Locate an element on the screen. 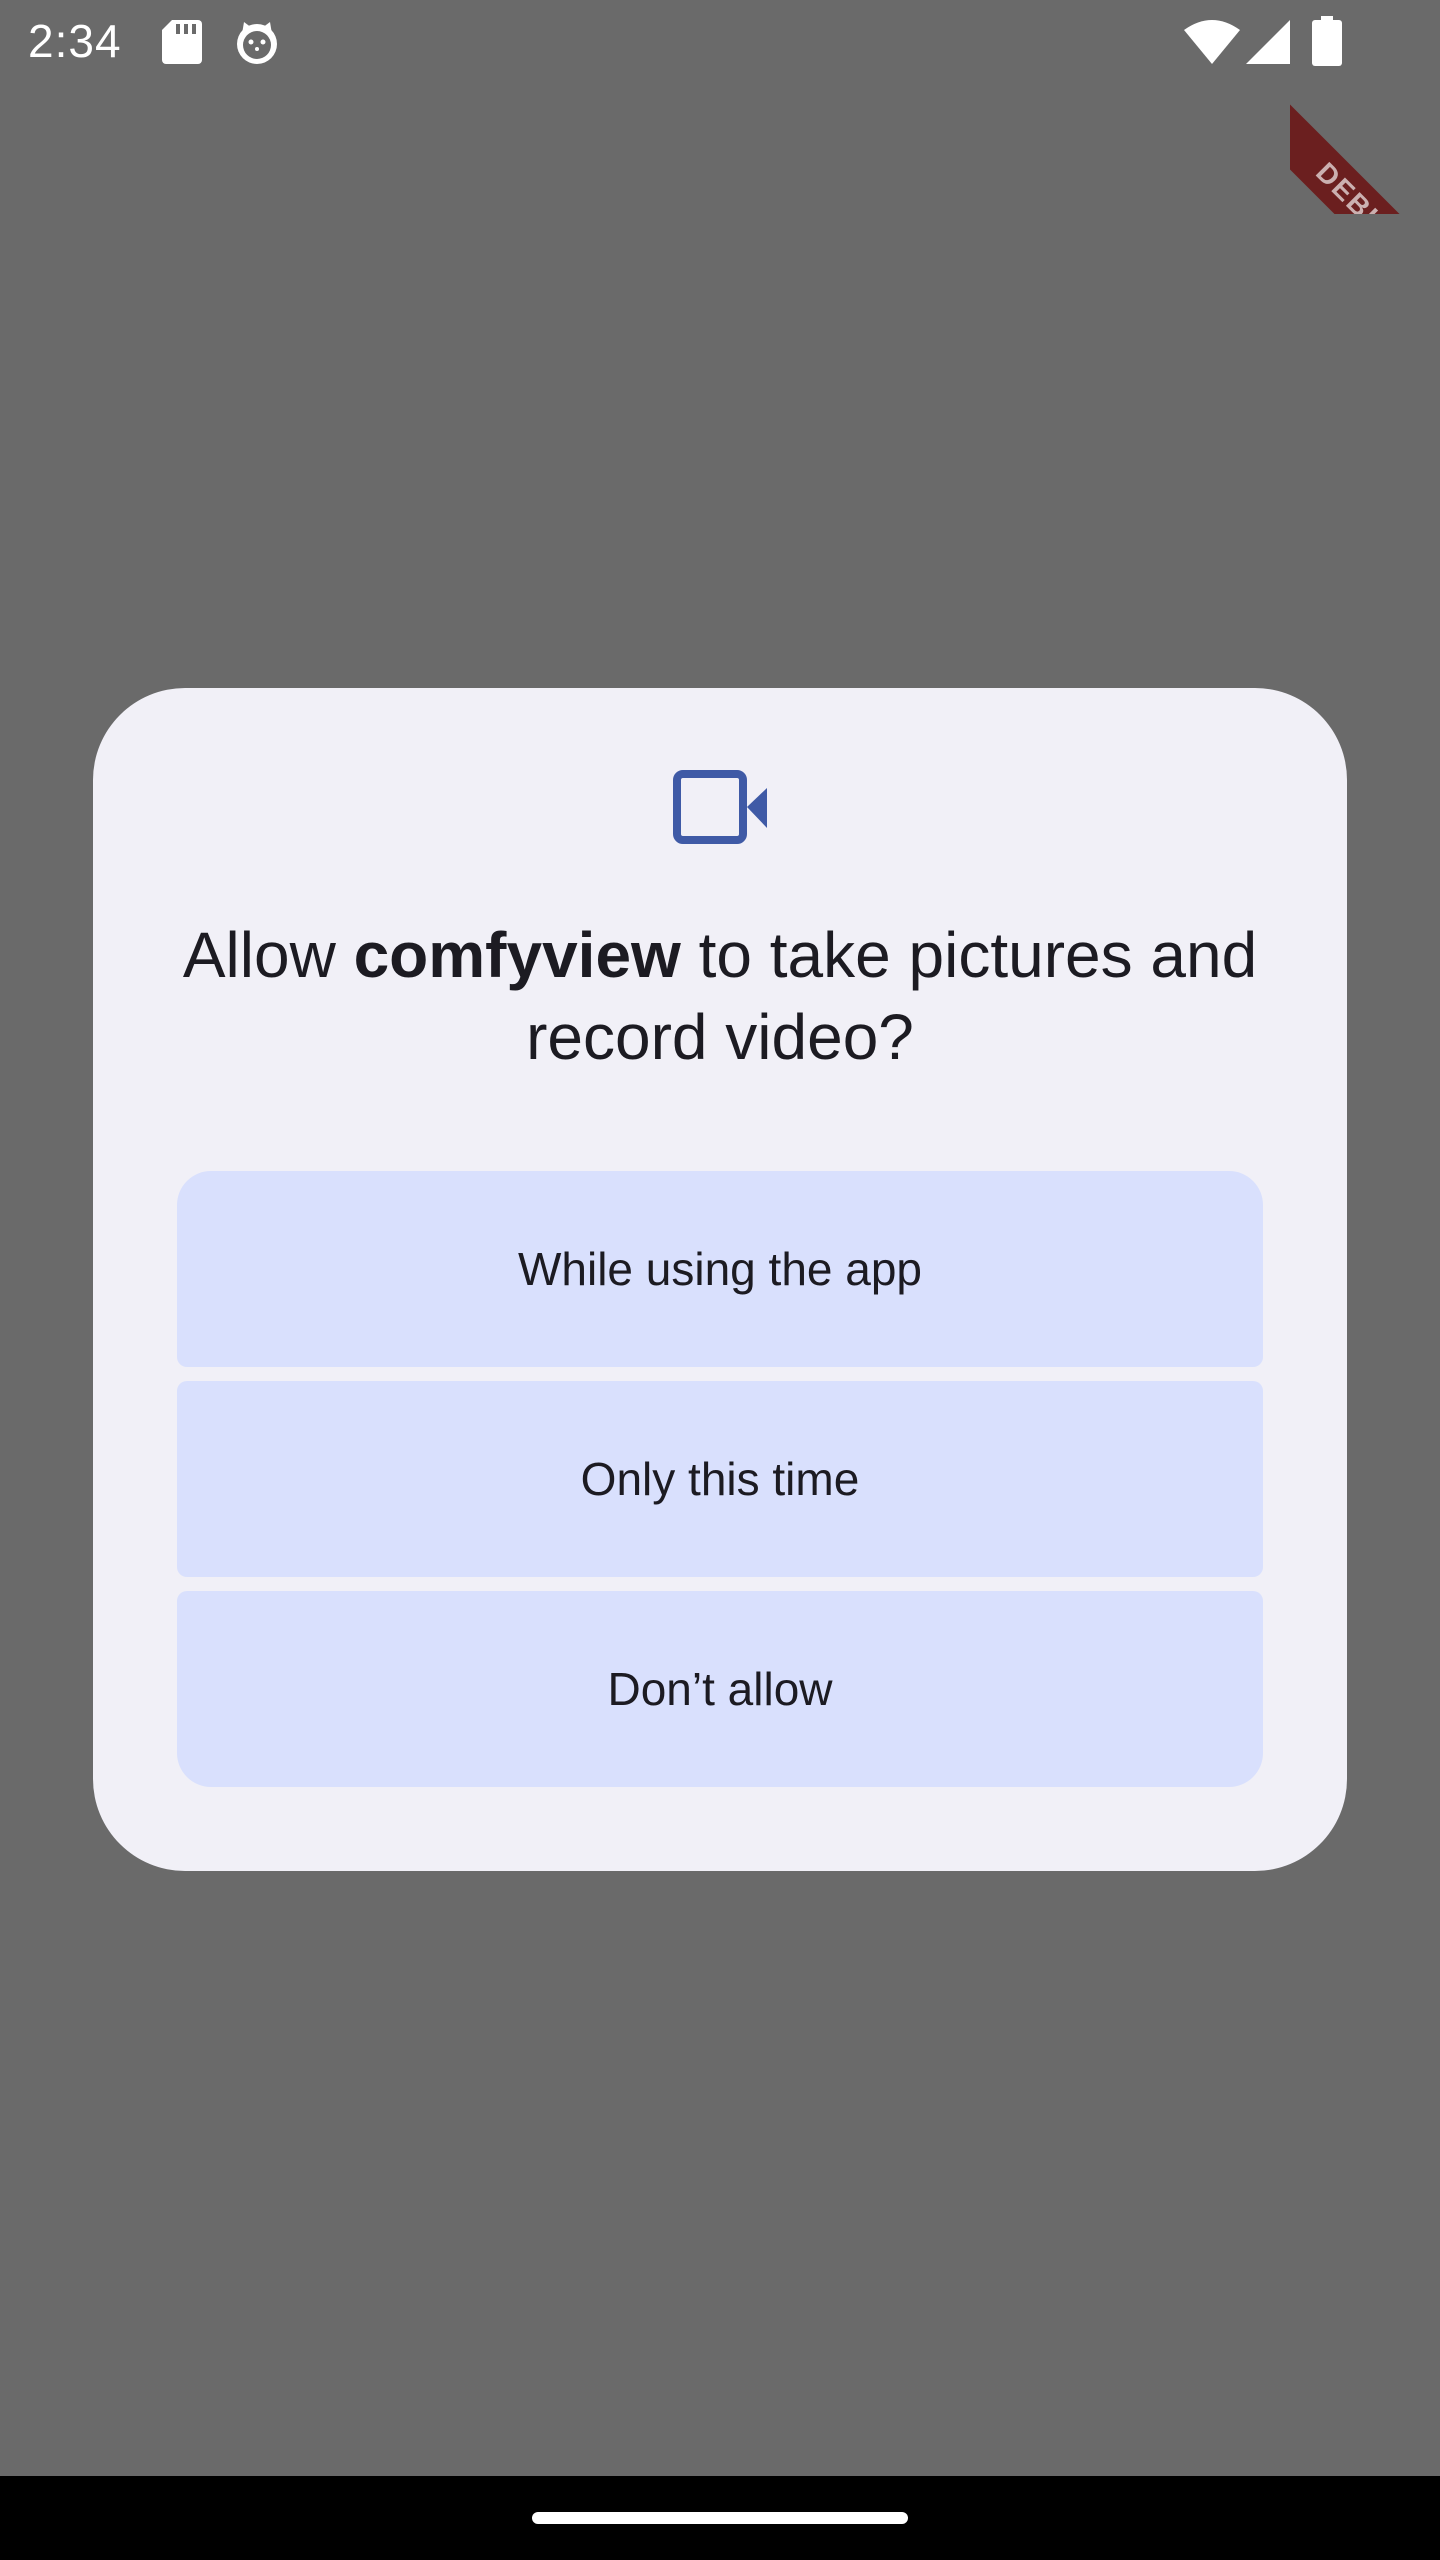 This screenshot has width=1440, height=2560. wifi-icon is located at coordinates (1212, 42).